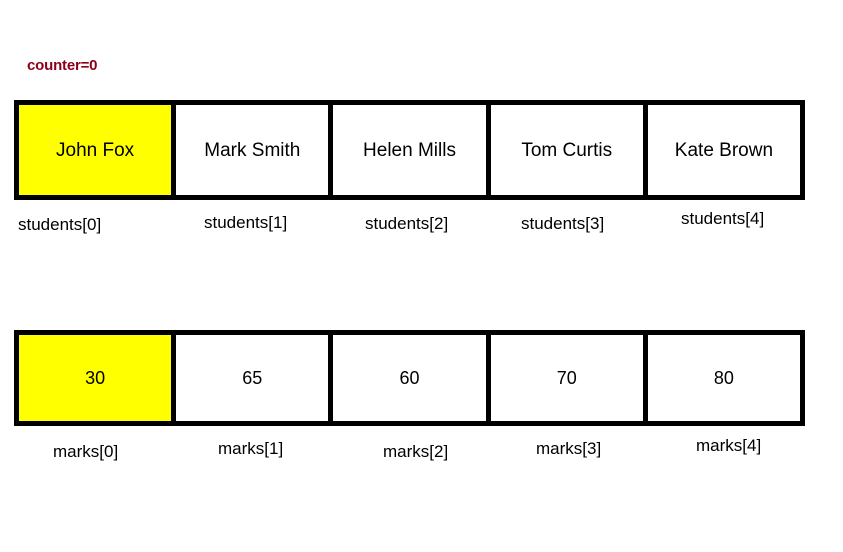 This screenshot has height=552, width=843. I want to click on counter-annotation: counter=0, so click(62, 65).